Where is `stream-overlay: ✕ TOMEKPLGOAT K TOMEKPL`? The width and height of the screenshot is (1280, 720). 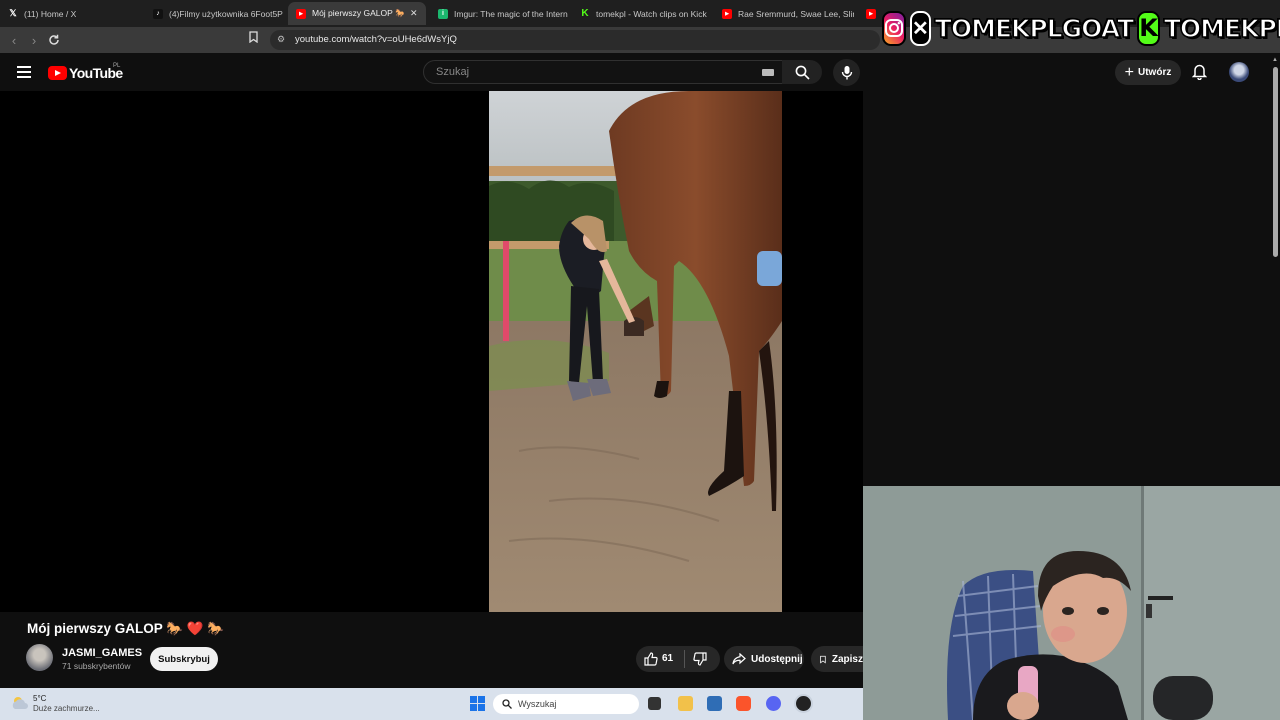
stream-overlay: ✕ TOMEKPLGOAT K TOMEKPL is located at coordinates (1081, 28).